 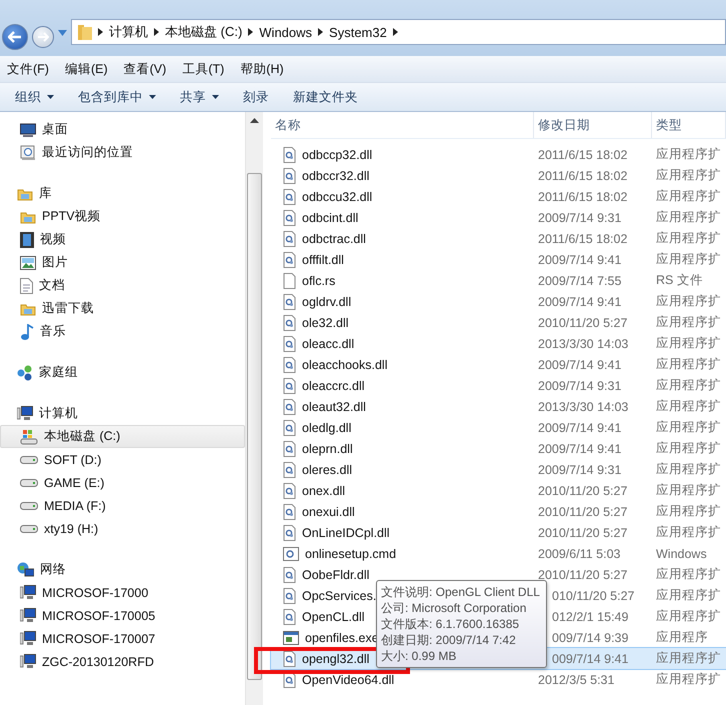 I want to click on toolbar-button: 共享, so click(x=199, y=97).